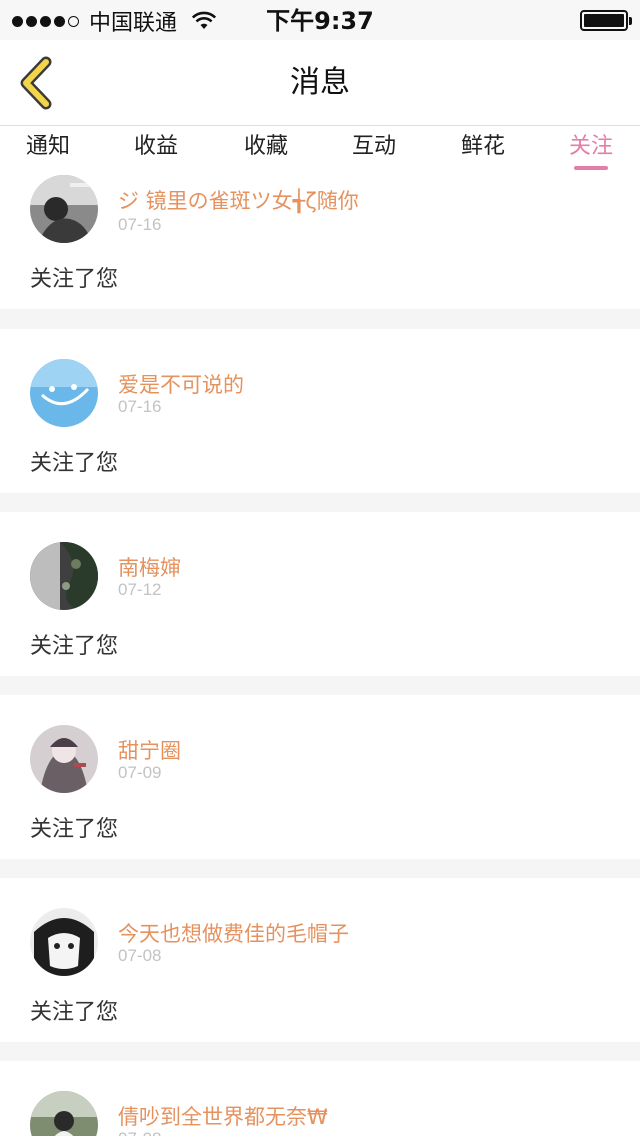 This screenshot has height=1136, width=640. Describe the element at coordinates (591, 147) in the screenshot. I see `tab-follows: 关注` at that location.